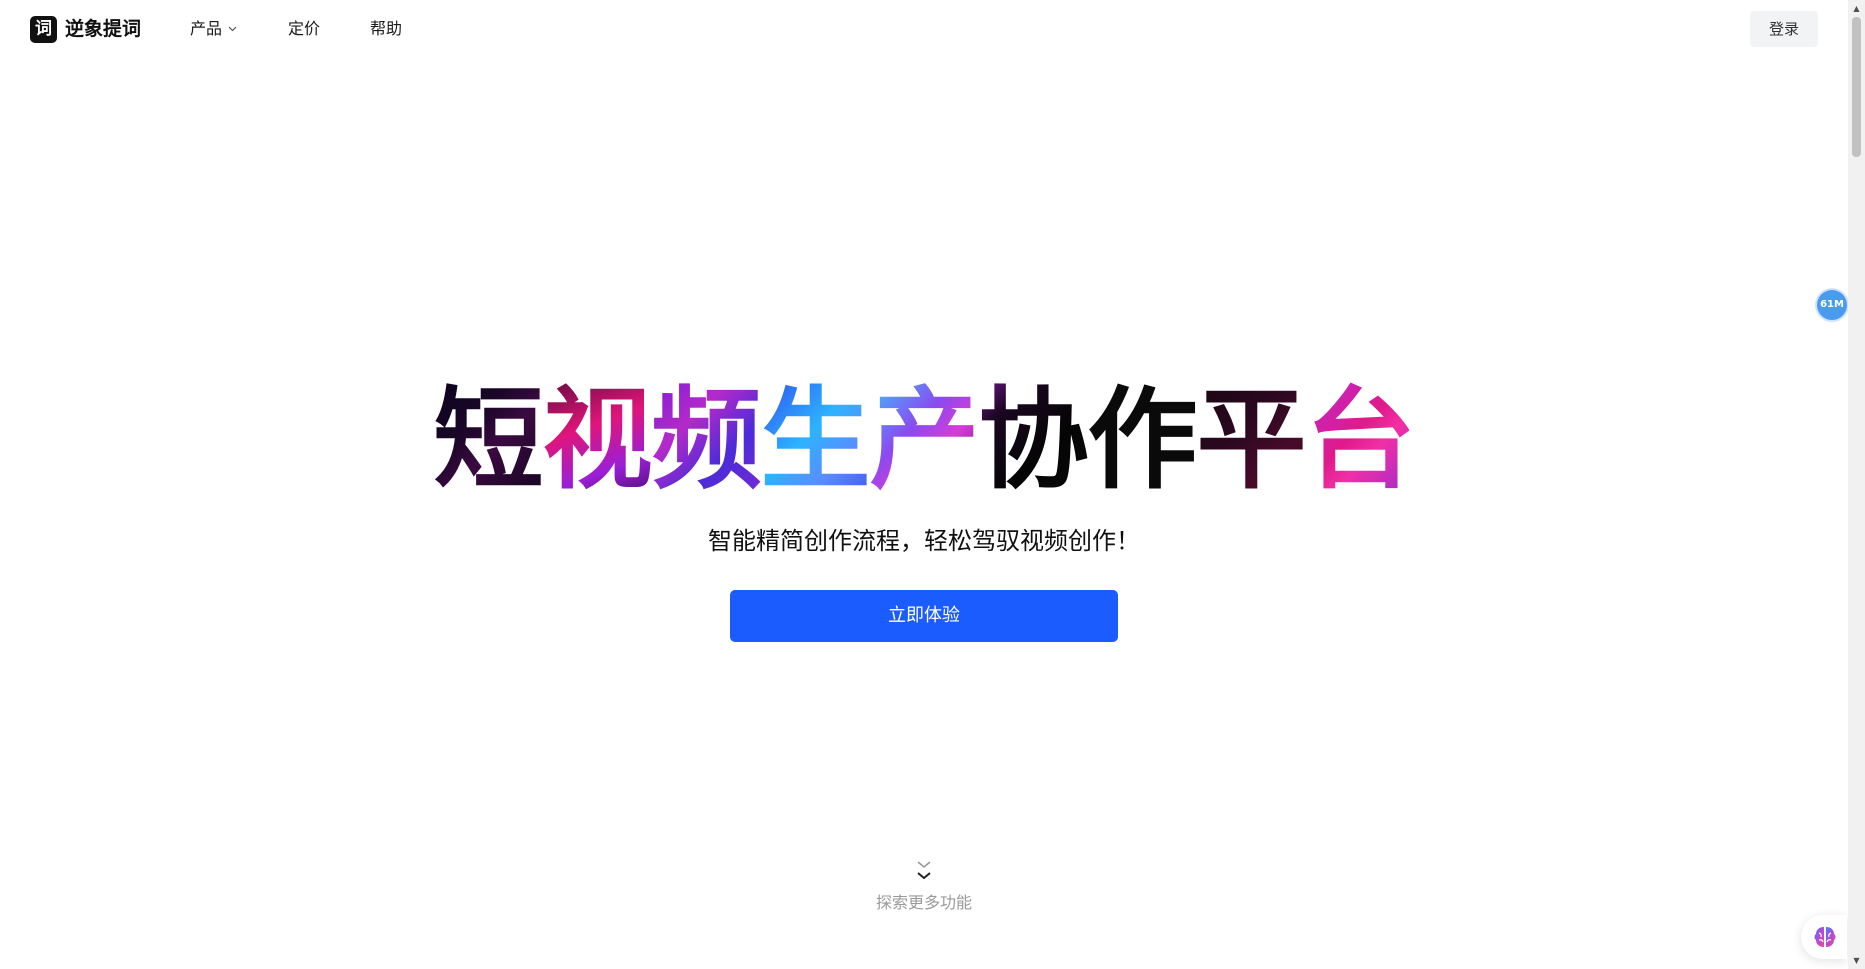  Describe the element at coordinates (206, 28) in the screenshot. I see `nav-product-label: 产品` at that location.